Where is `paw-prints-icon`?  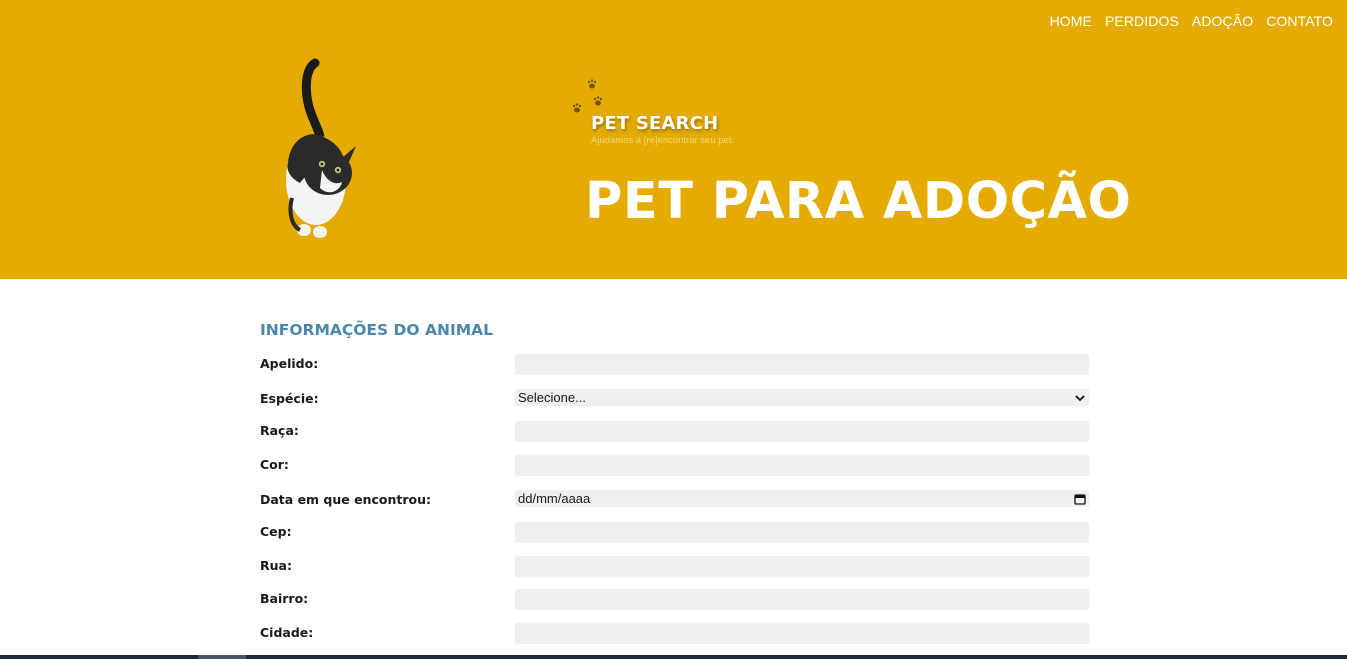 paw-prints-icon is located at coordinates (587, 96).